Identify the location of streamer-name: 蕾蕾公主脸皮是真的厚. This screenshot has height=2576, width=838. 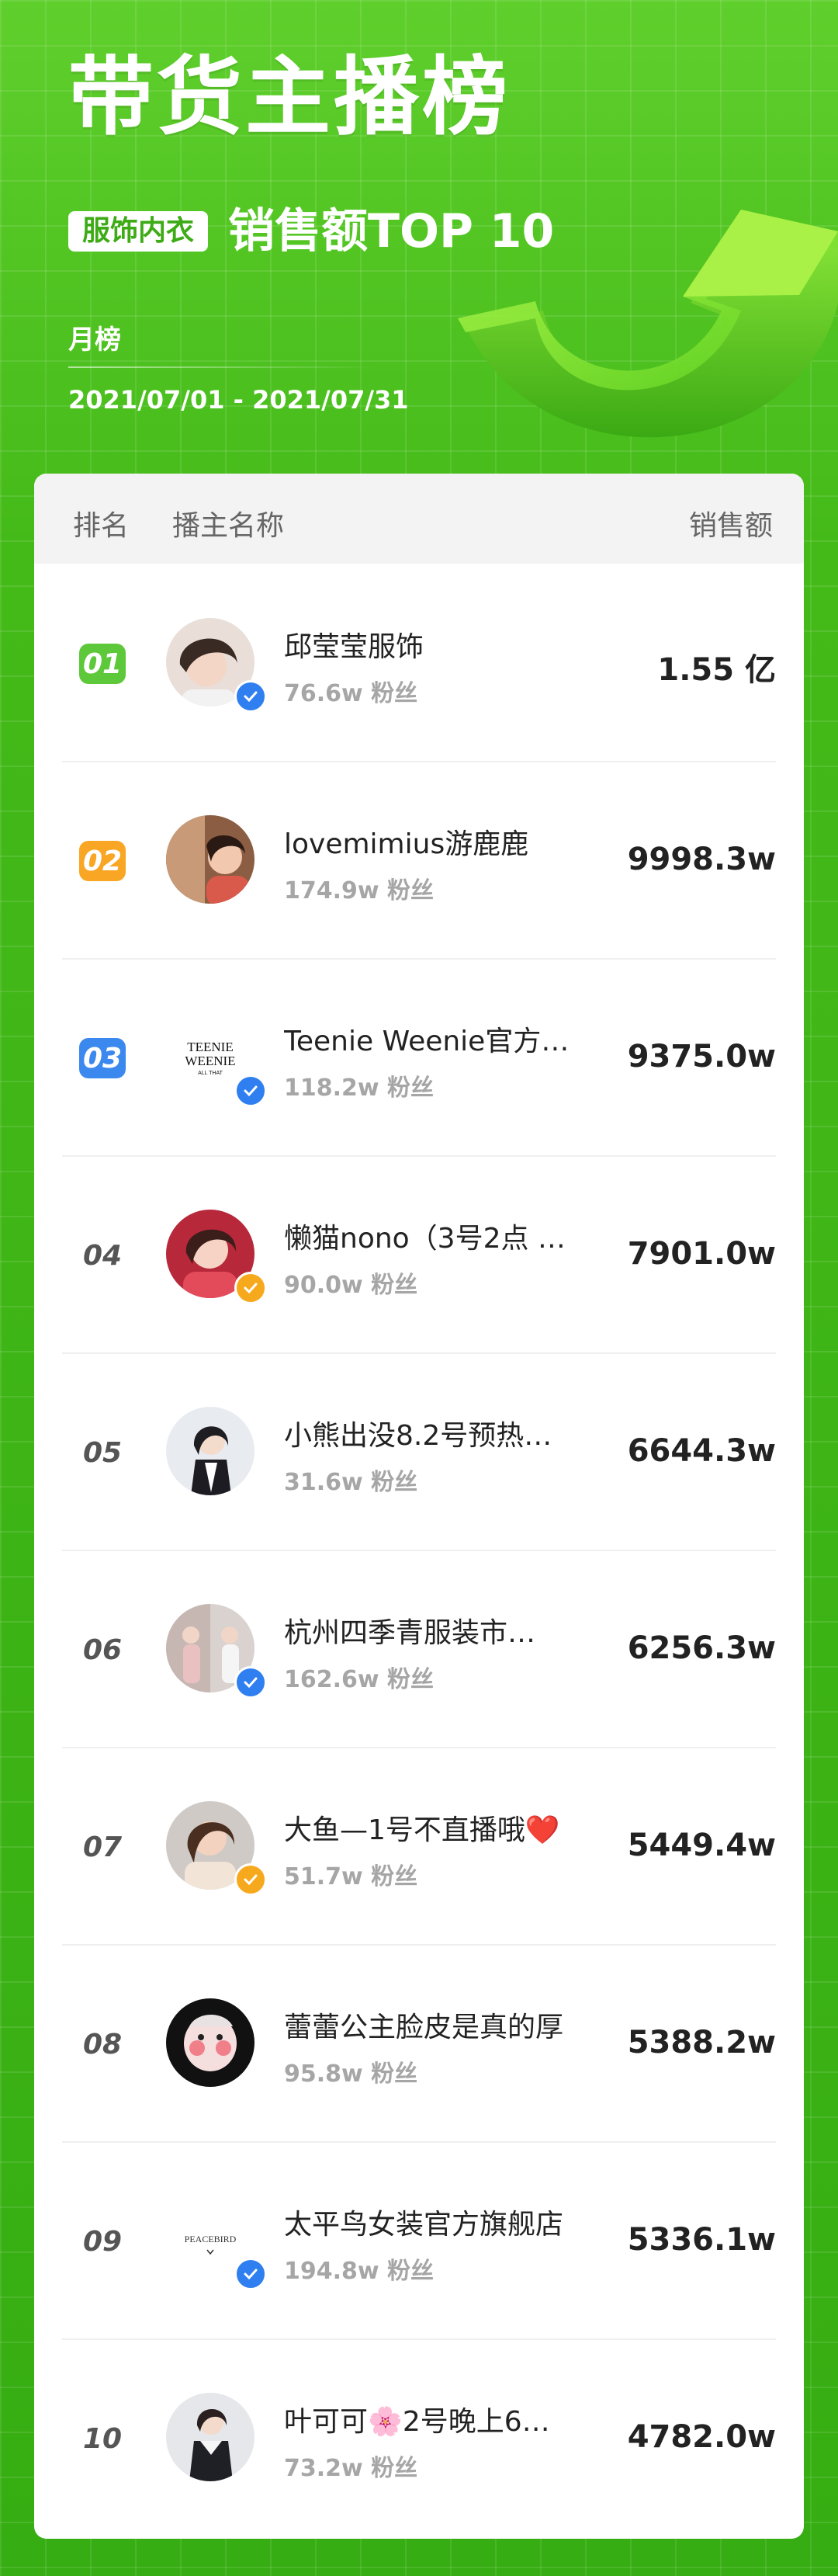
(447, 2025).